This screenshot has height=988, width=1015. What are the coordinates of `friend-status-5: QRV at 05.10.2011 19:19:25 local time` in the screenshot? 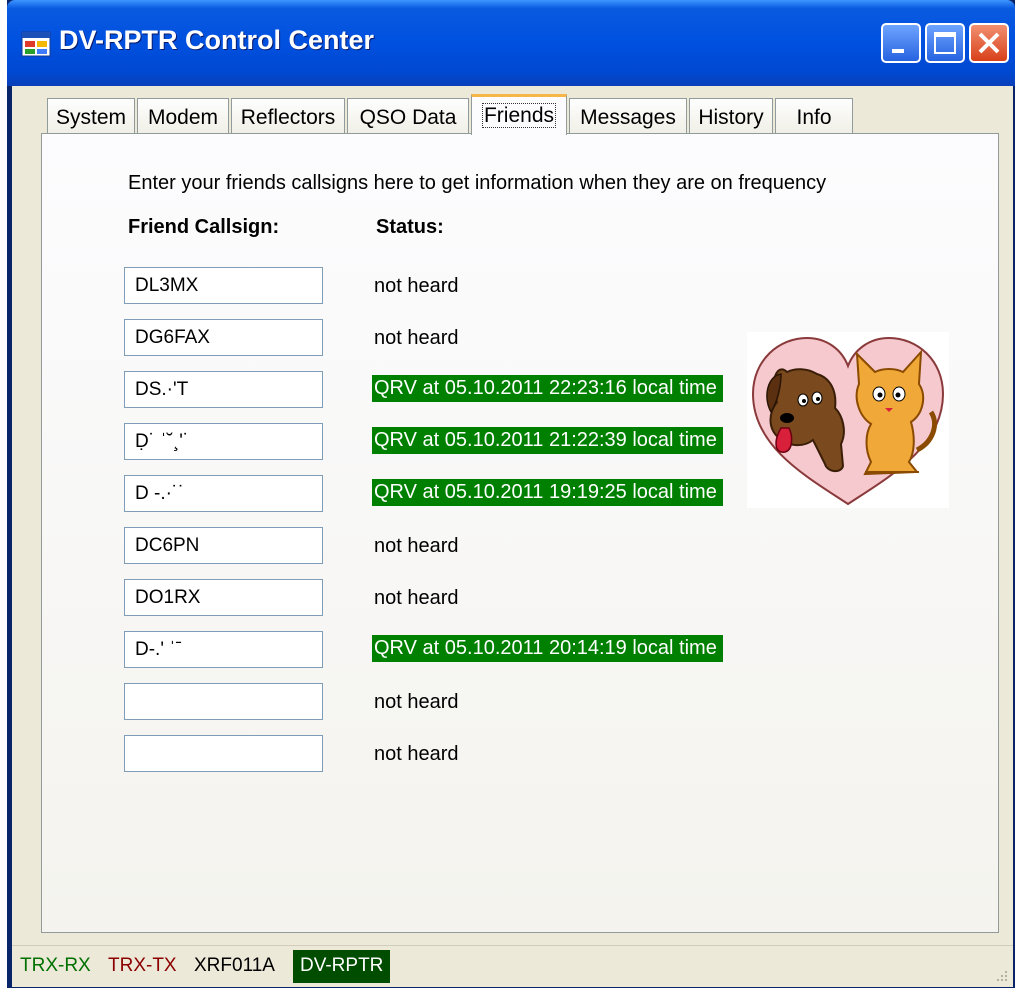 It's located at (547, 492).